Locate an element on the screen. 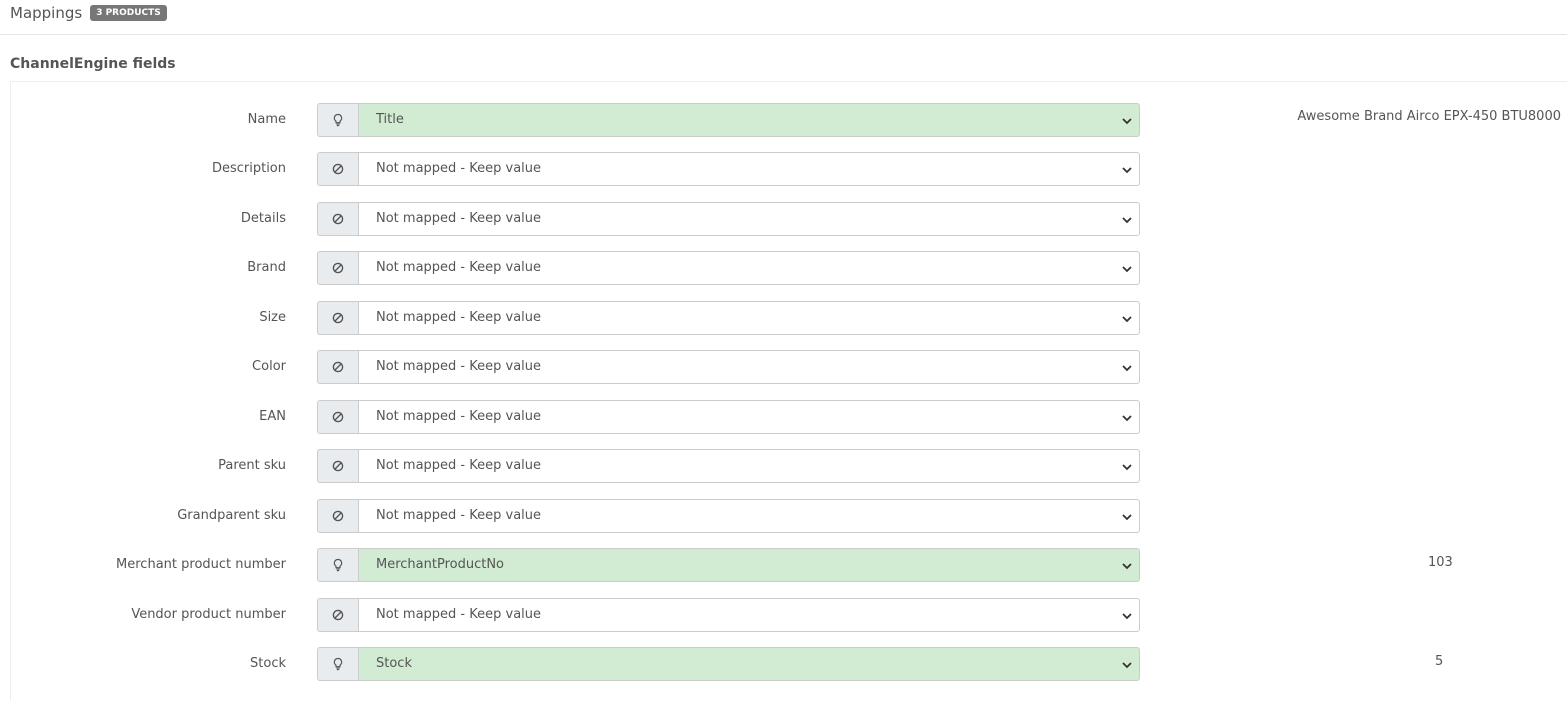 The image size is (1567, 701). mapping-row-description: Description Not mapped - Keep value is located at coordinates (789, 169).